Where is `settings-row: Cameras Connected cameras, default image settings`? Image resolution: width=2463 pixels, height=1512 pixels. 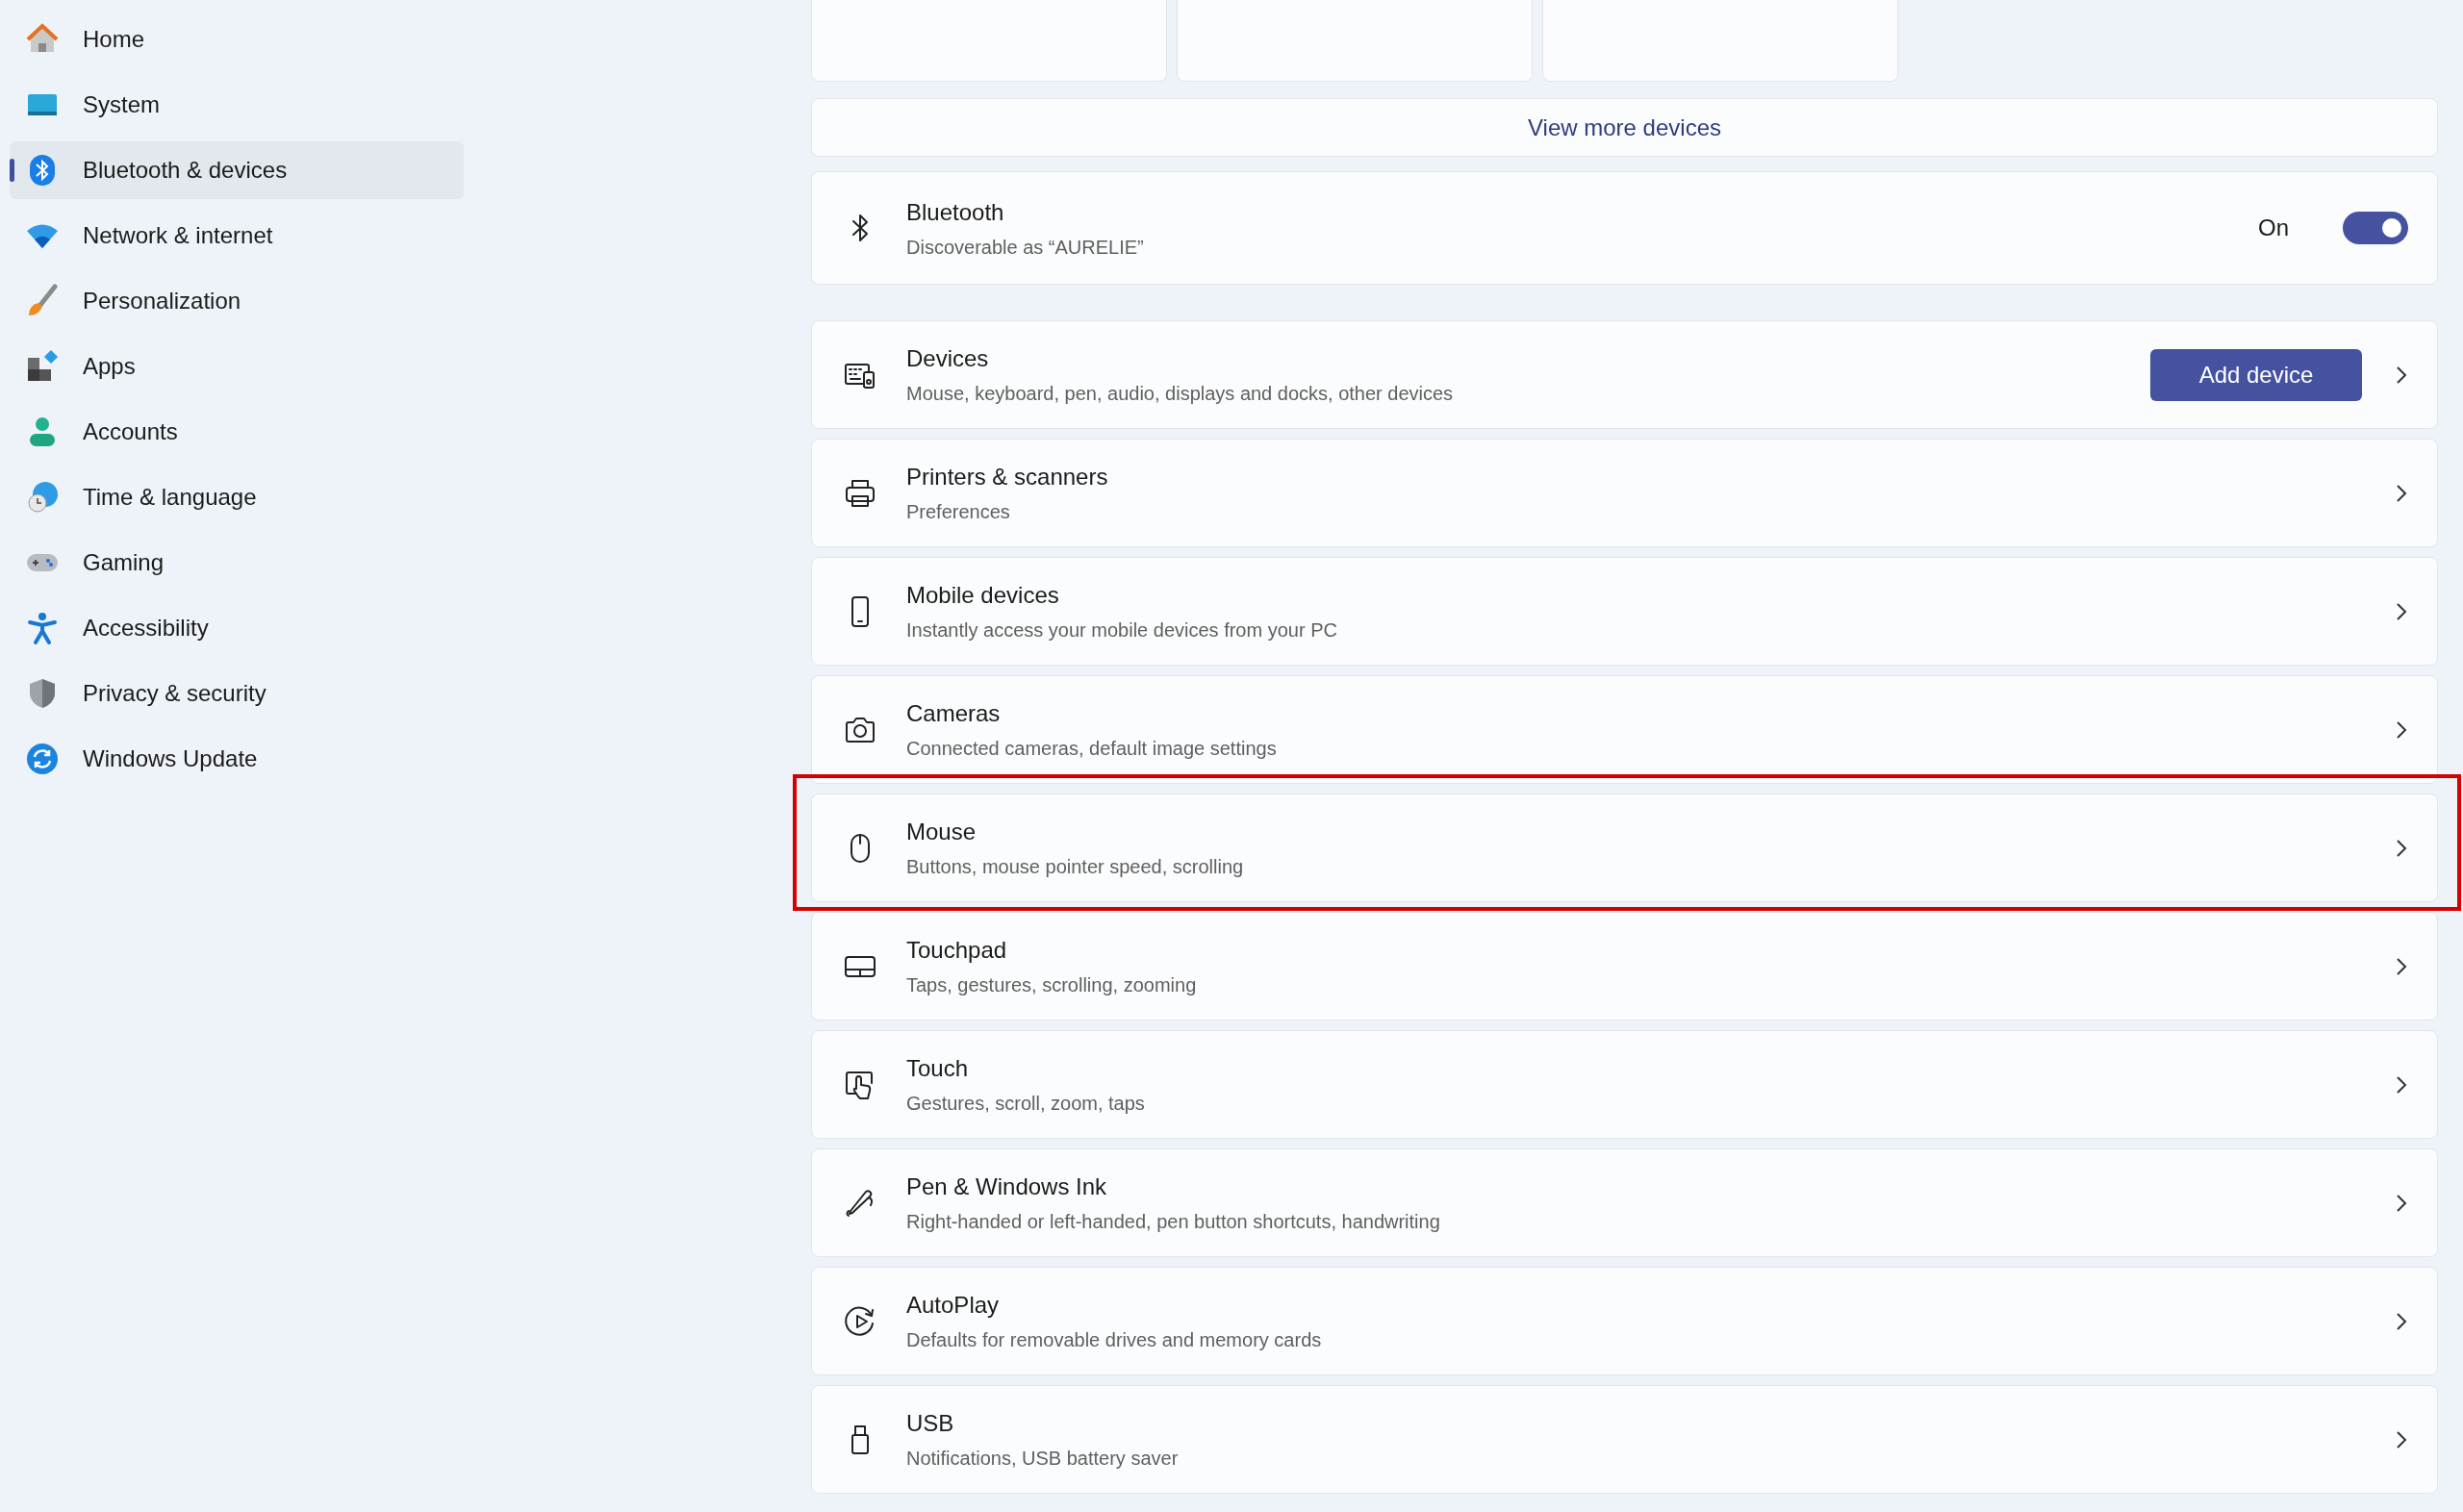
settings-row: Cameras Connected cameras, default image settings is located at coordinates (1624, 730).